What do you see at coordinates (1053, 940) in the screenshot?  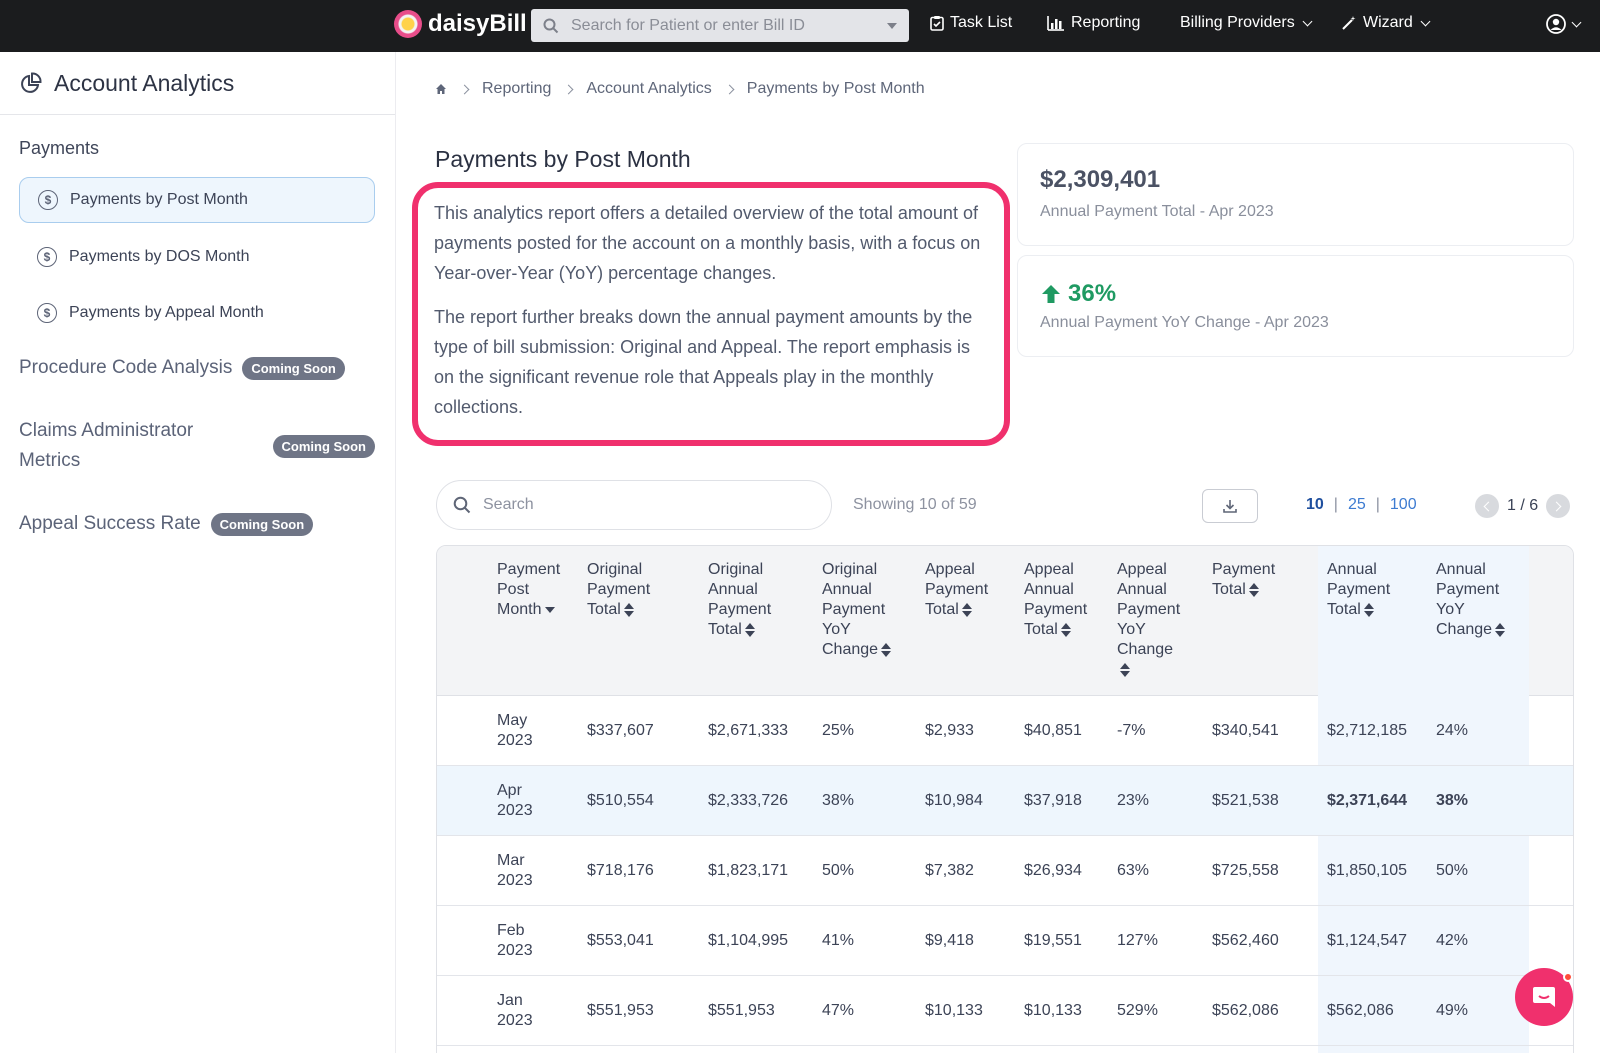 I see `cell-appeal-annual-payment-total: $19,551` at bounding box center [1053, 940].